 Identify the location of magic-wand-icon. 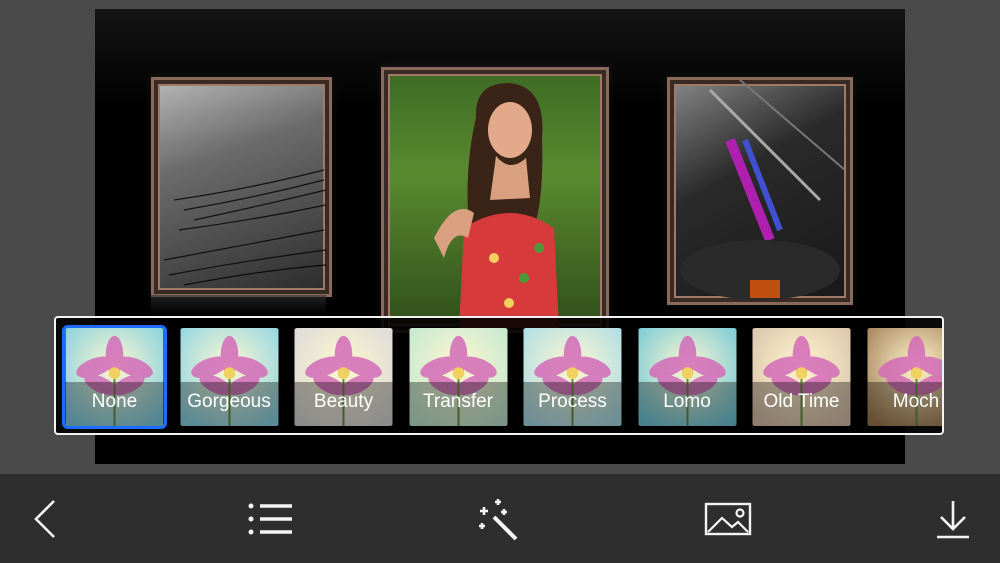
(498, 520).